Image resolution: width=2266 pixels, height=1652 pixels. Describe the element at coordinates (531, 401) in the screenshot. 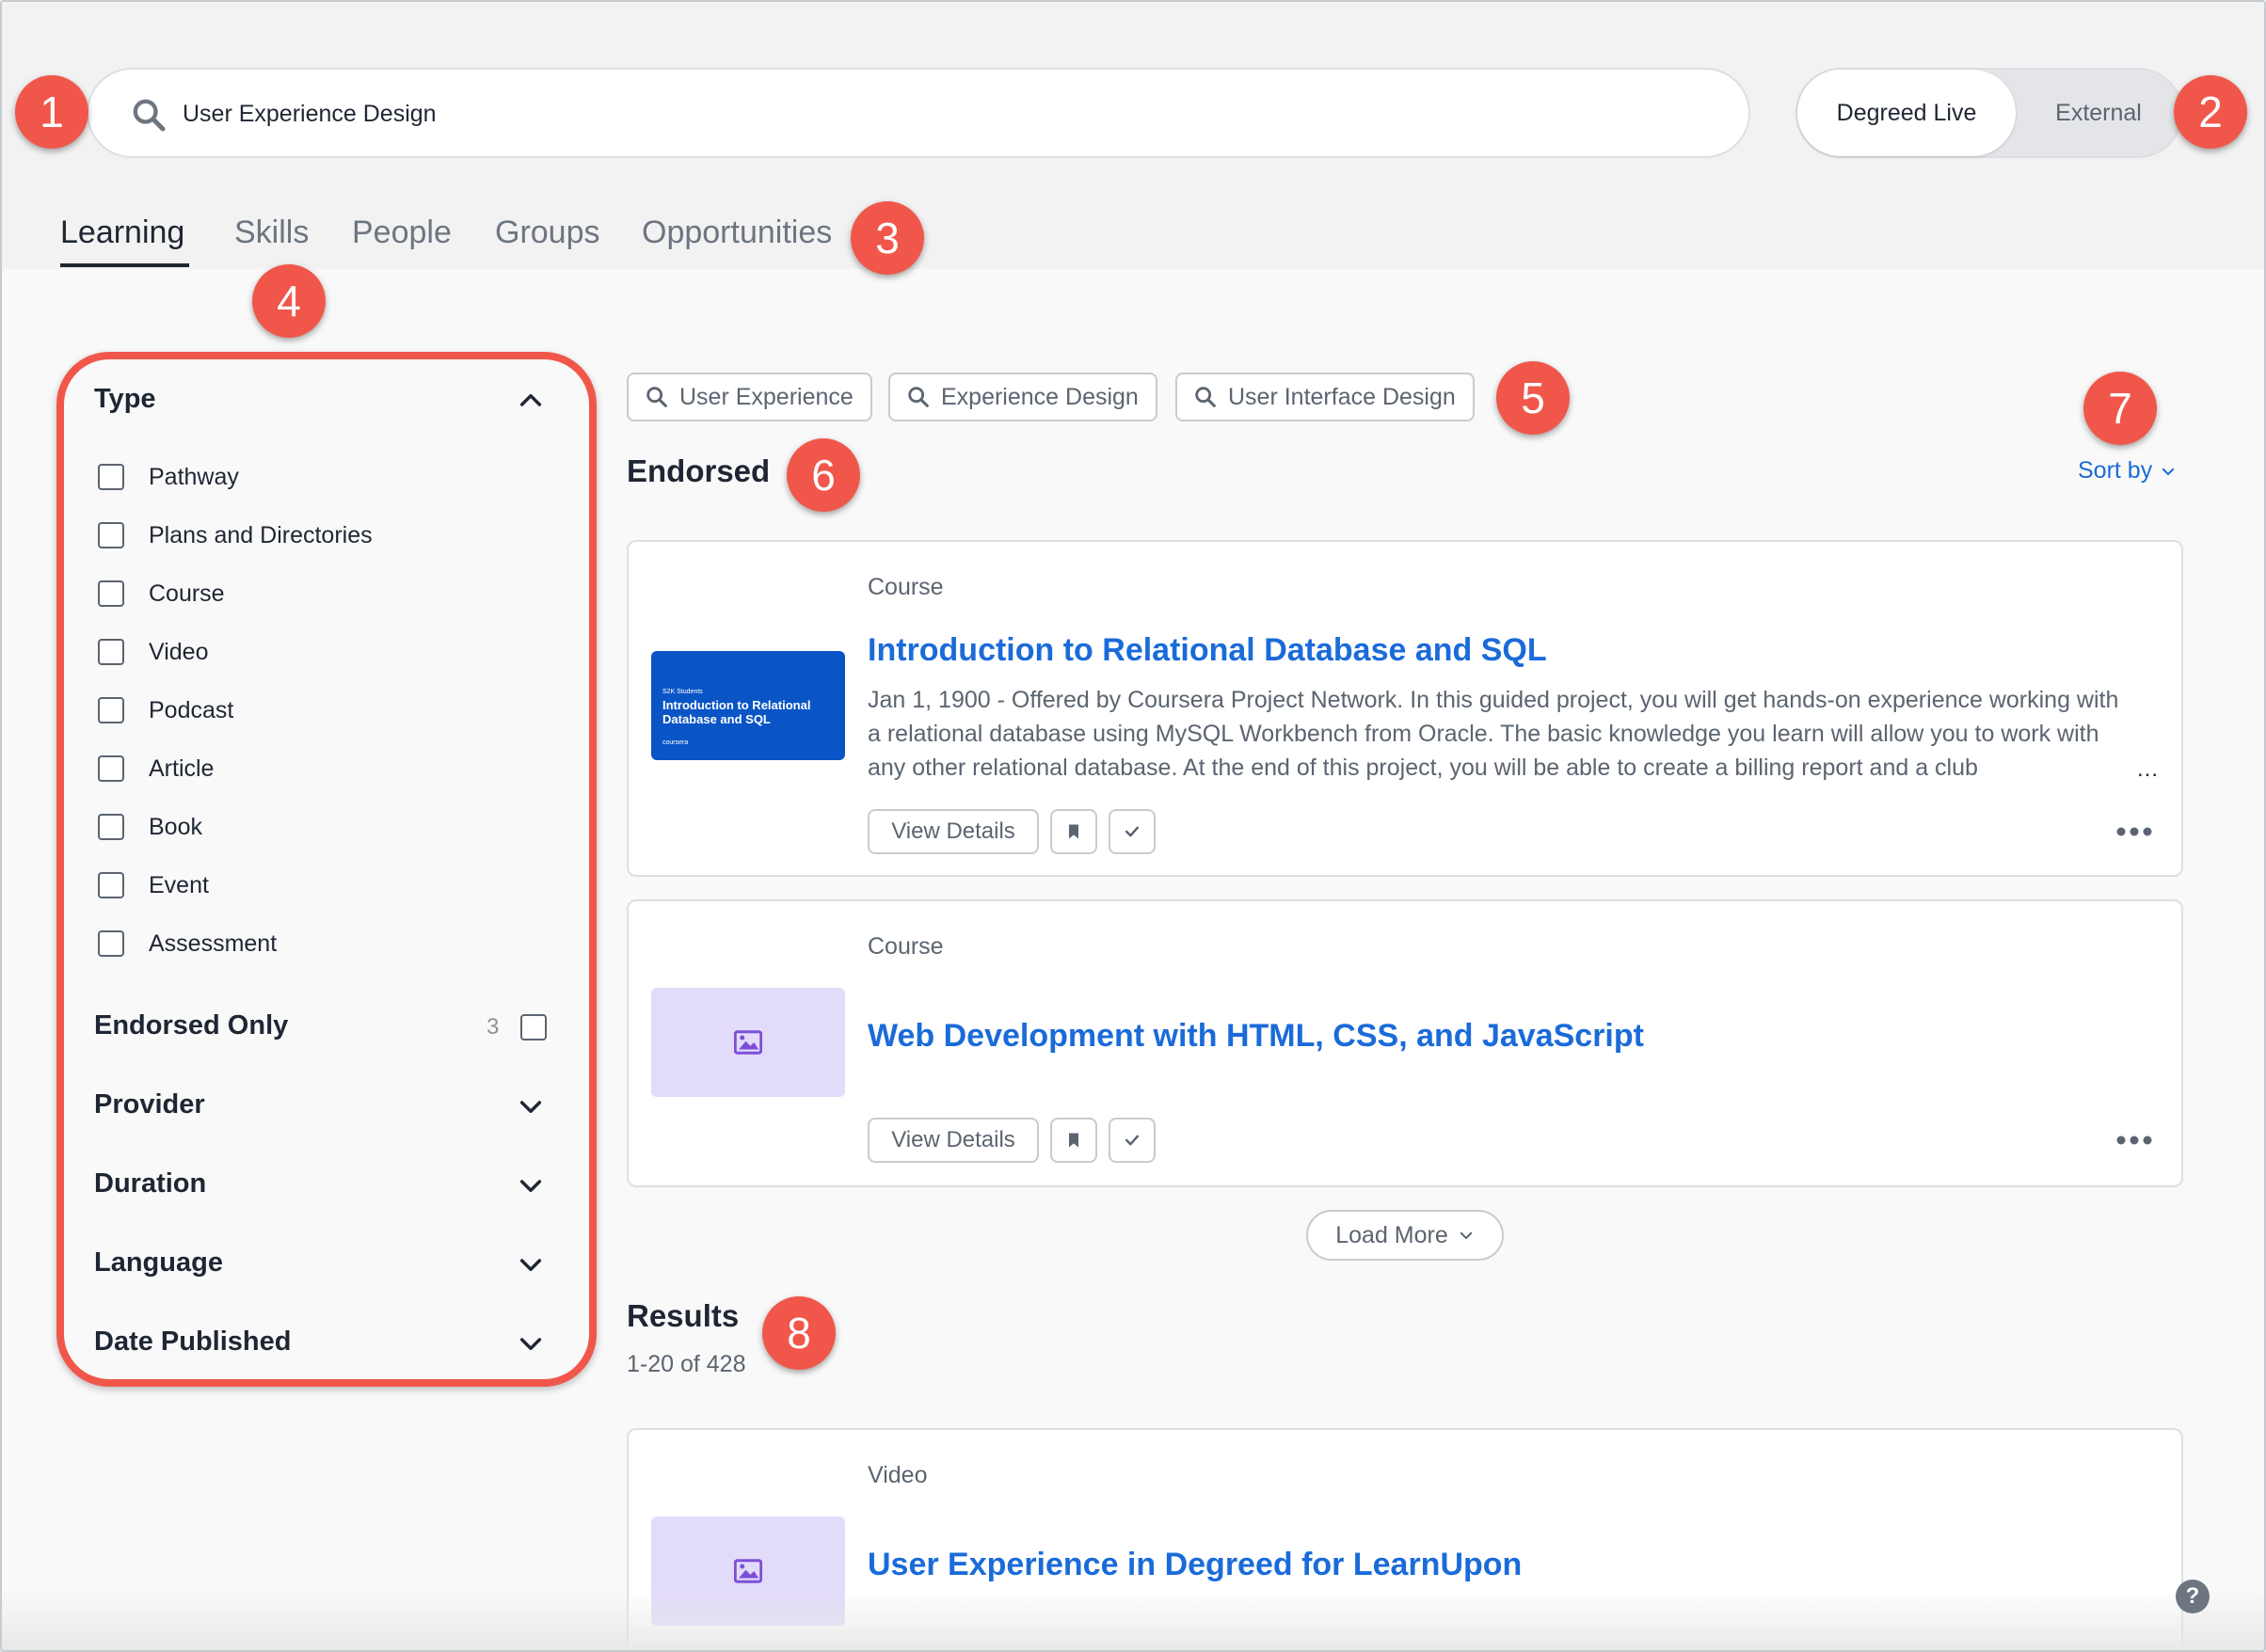

I see `chevron-up-icon` at that location.